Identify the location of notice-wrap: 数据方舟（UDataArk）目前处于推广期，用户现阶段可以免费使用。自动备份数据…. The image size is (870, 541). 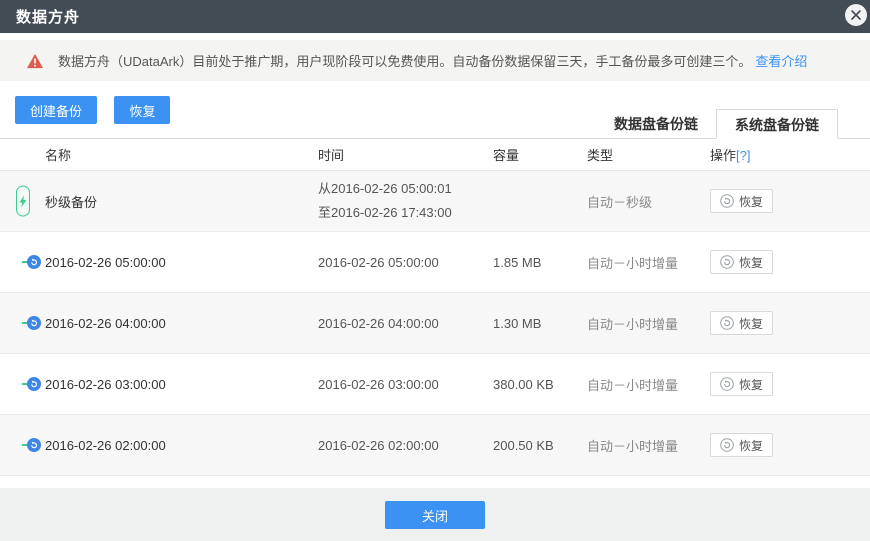
(435, 57).